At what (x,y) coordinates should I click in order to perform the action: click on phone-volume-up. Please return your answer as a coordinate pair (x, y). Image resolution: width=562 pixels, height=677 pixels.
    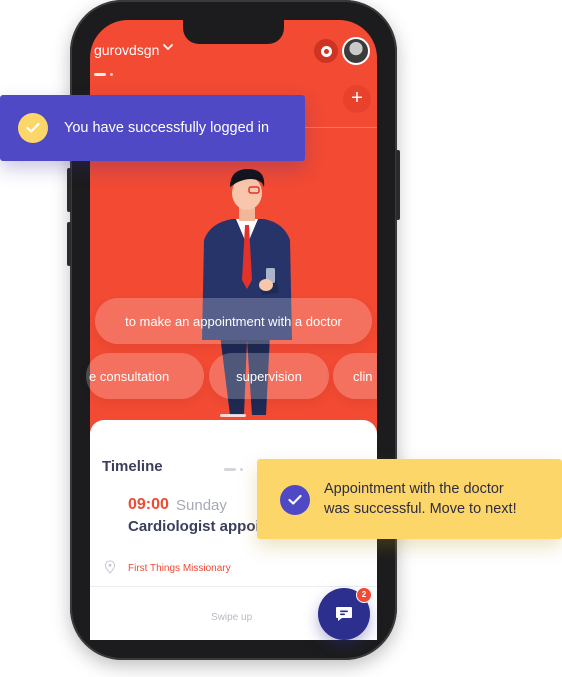
    Looking at the image, I should click on (69, 190).